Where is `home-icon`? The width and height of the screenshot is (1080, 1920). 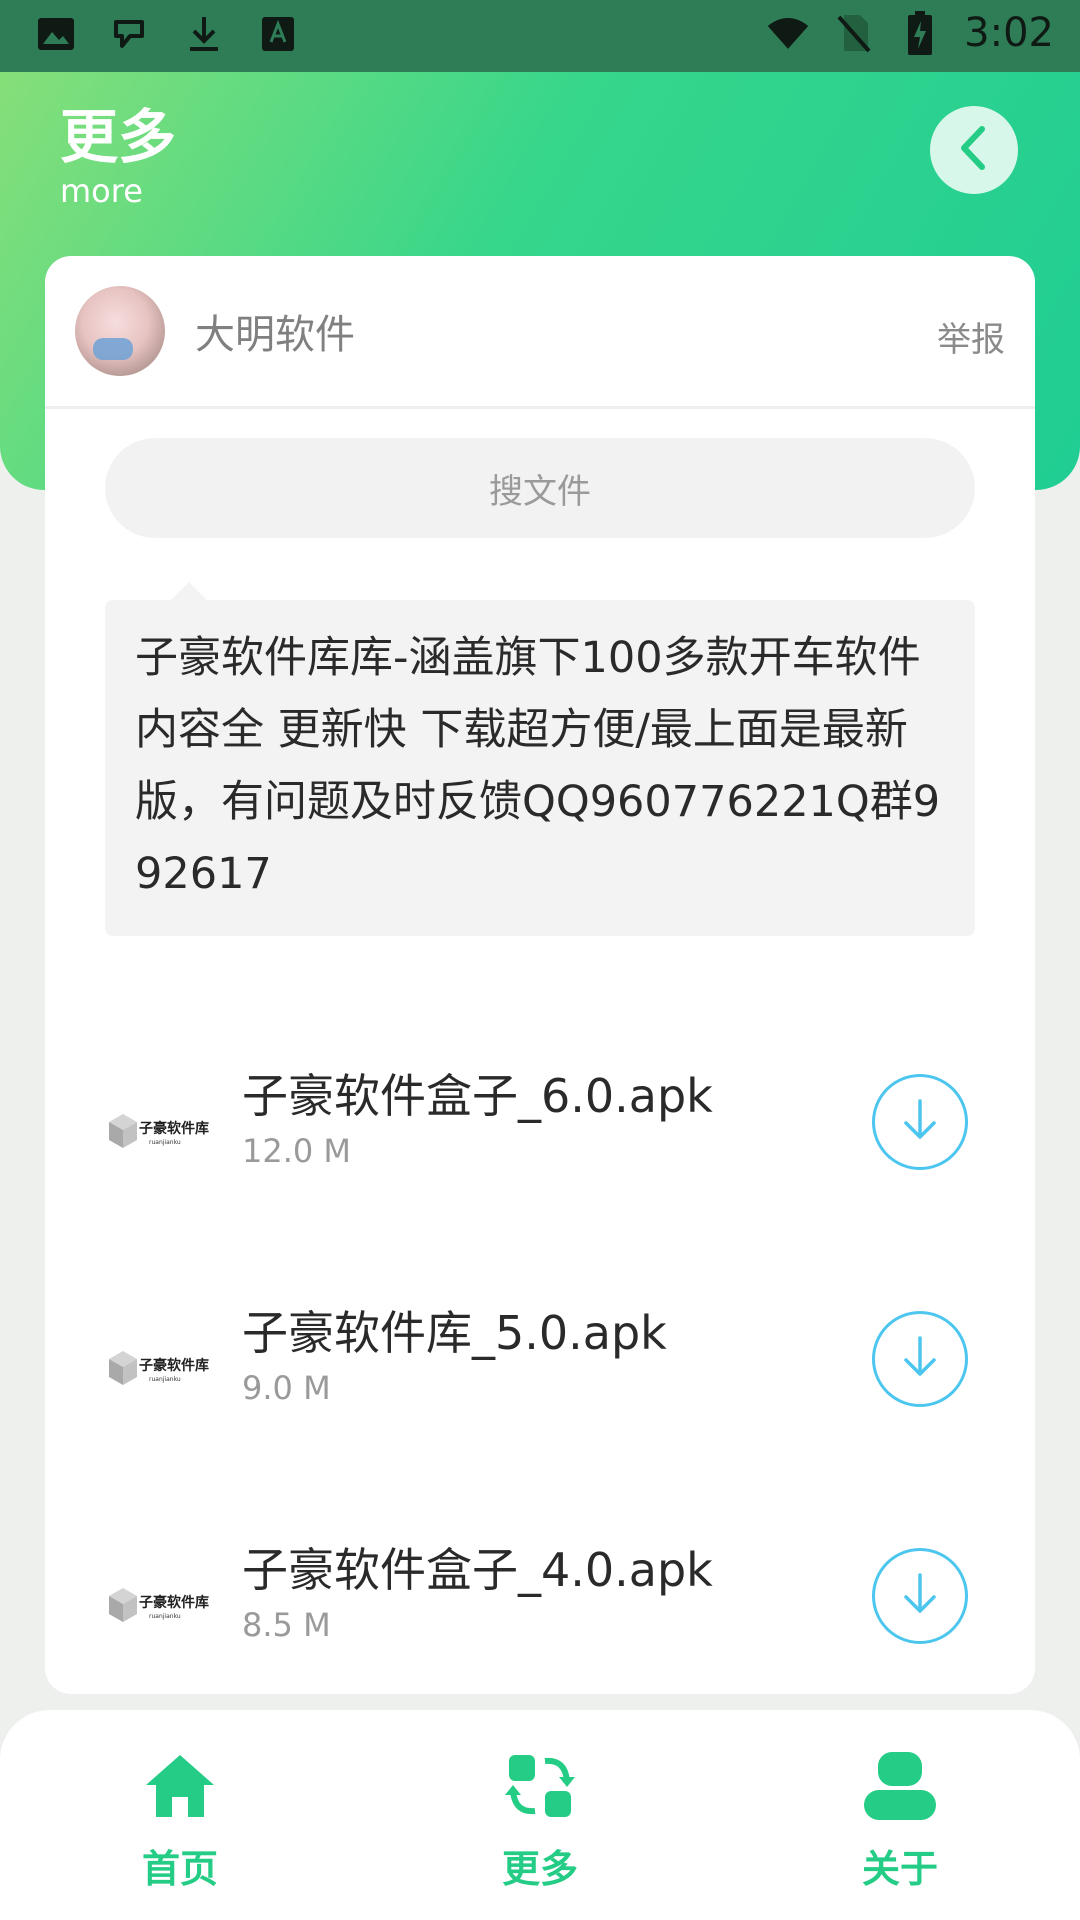
home-icon is located at coordinates (180, 1786).